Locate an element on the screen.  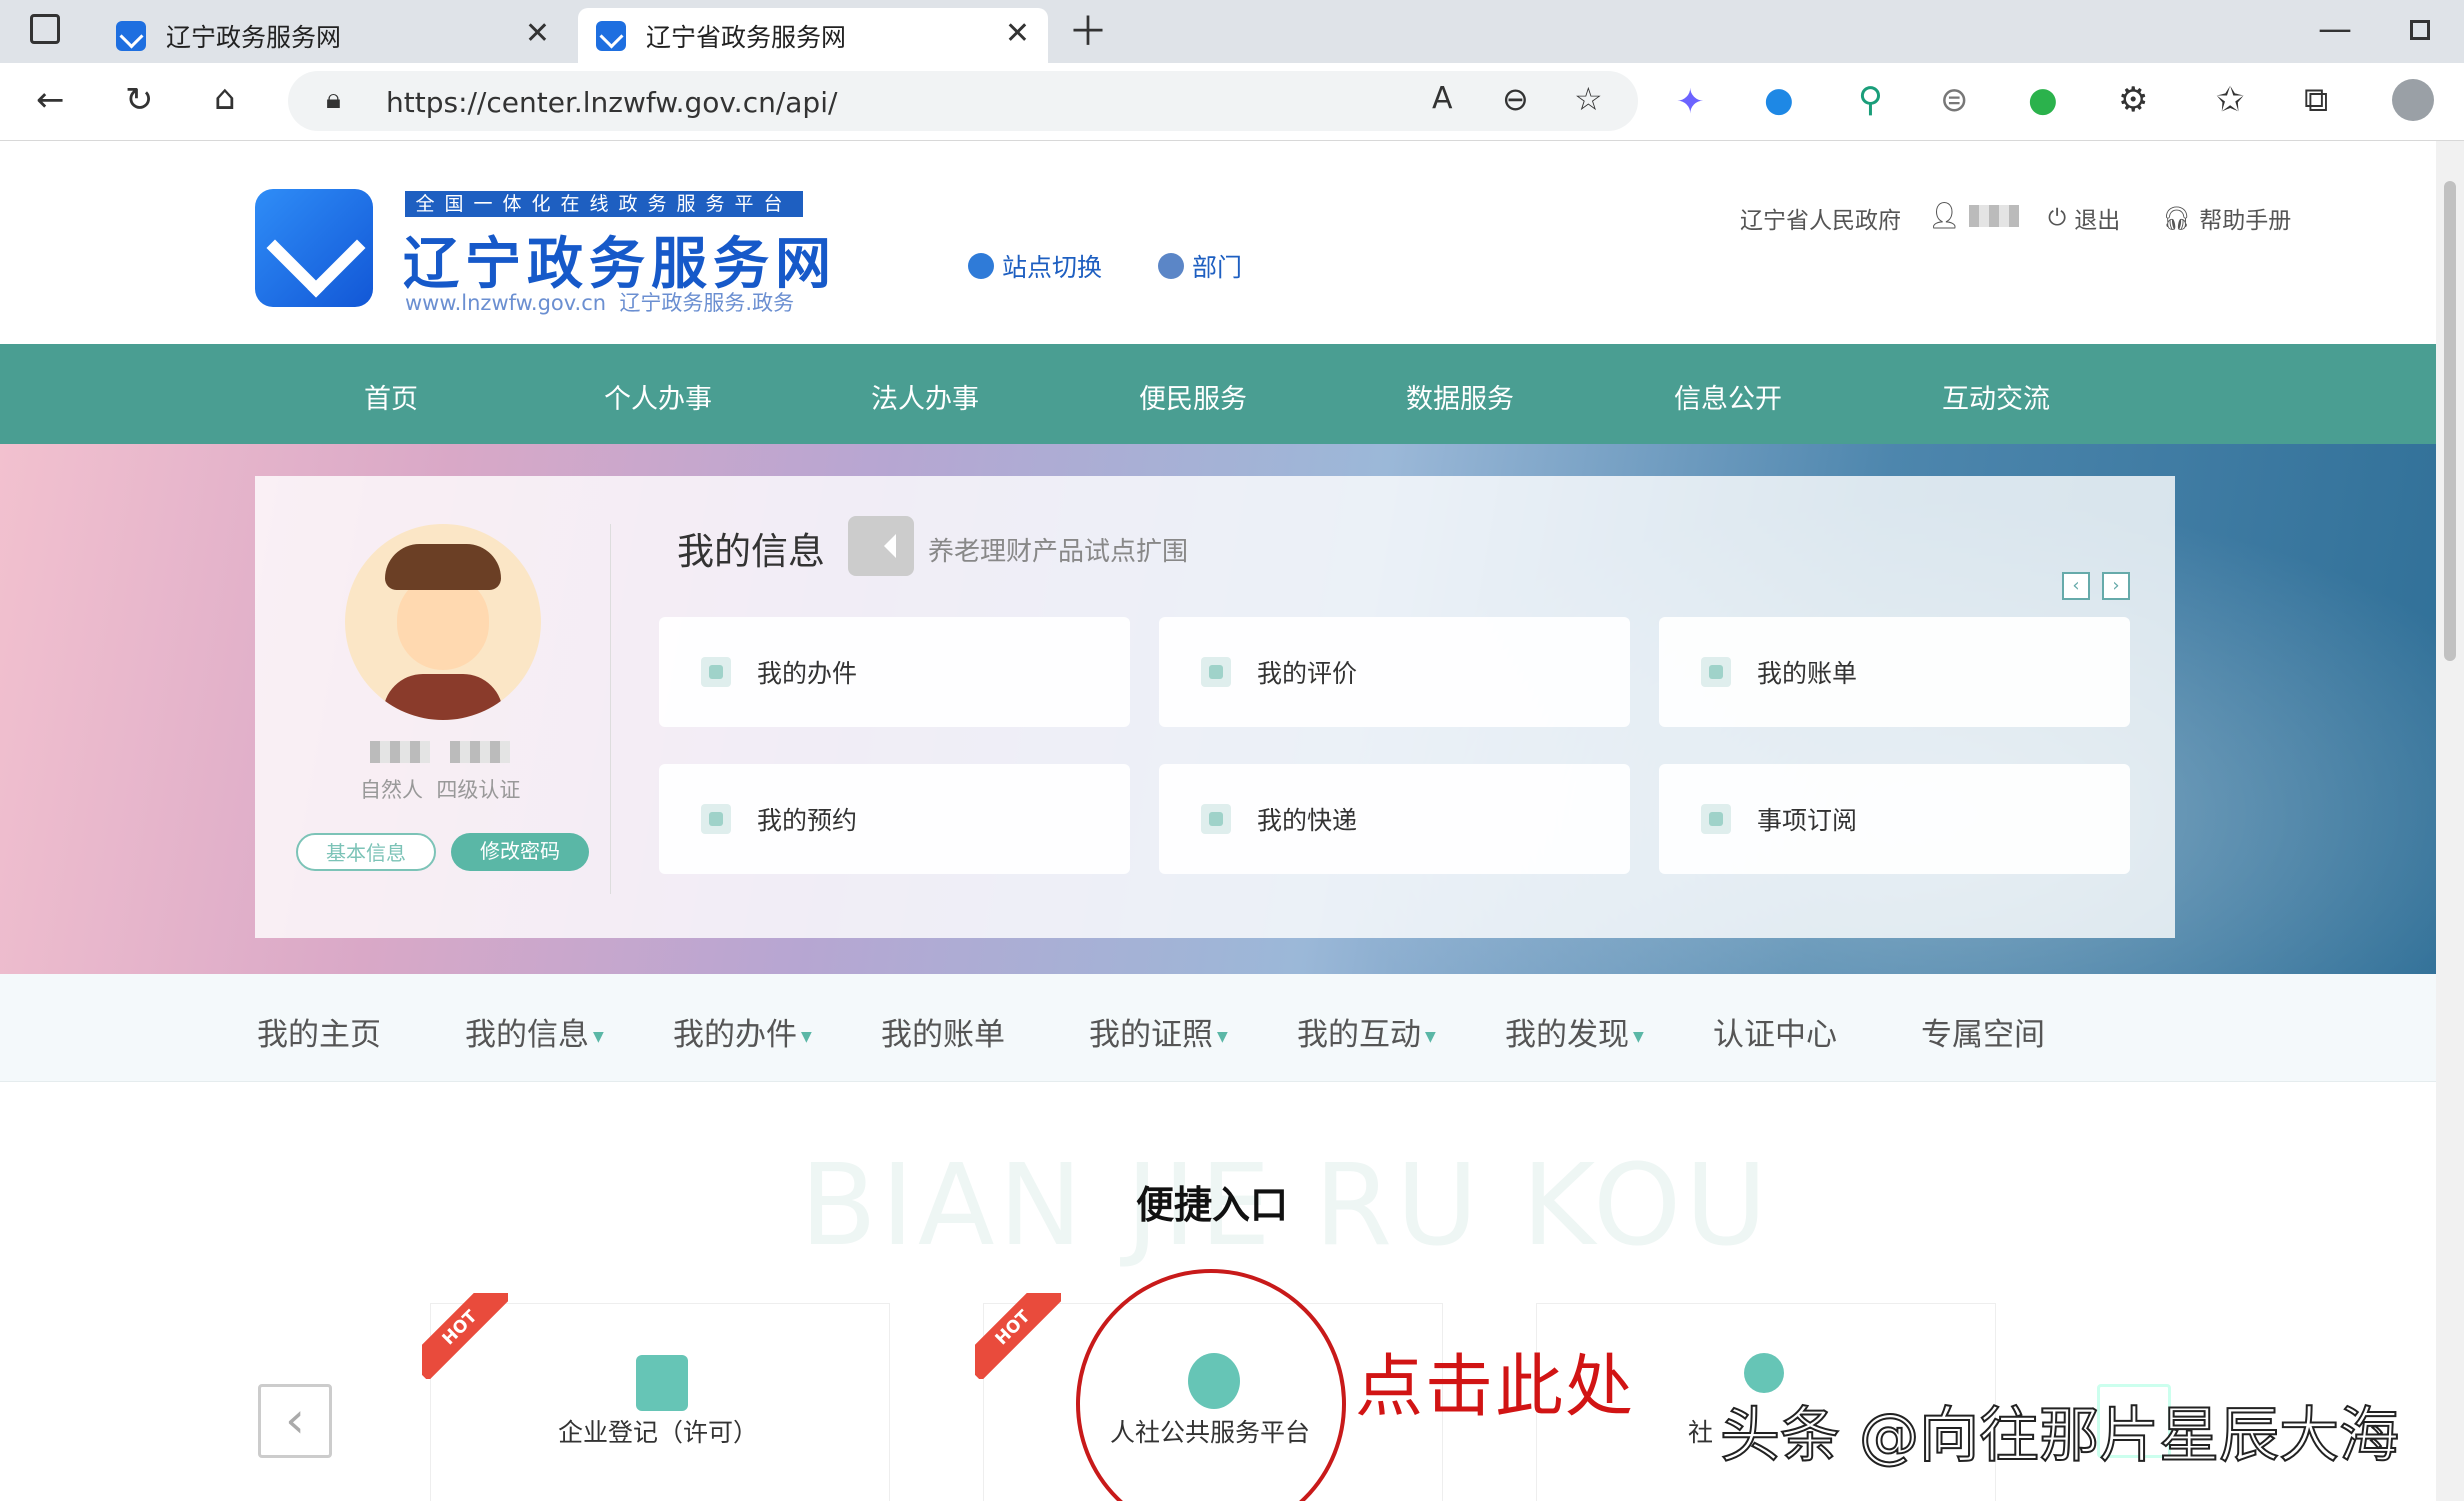
extension-2-icon: ● is located at coordinates (1779, 100).